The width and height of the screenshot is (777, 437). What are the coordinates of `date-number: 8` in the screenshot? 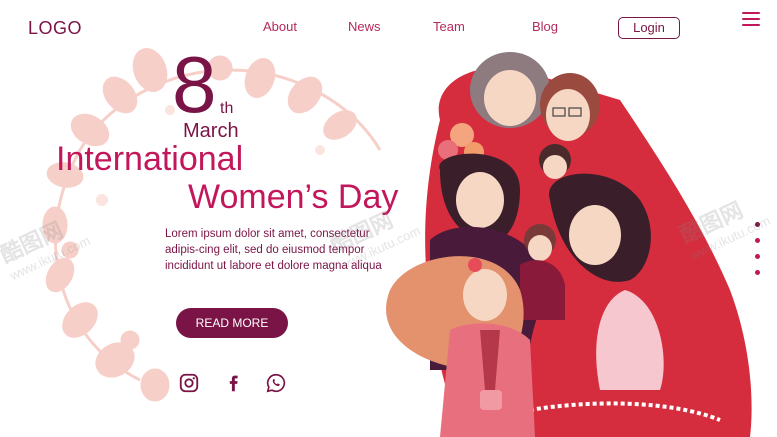 It's located at (194, 84).